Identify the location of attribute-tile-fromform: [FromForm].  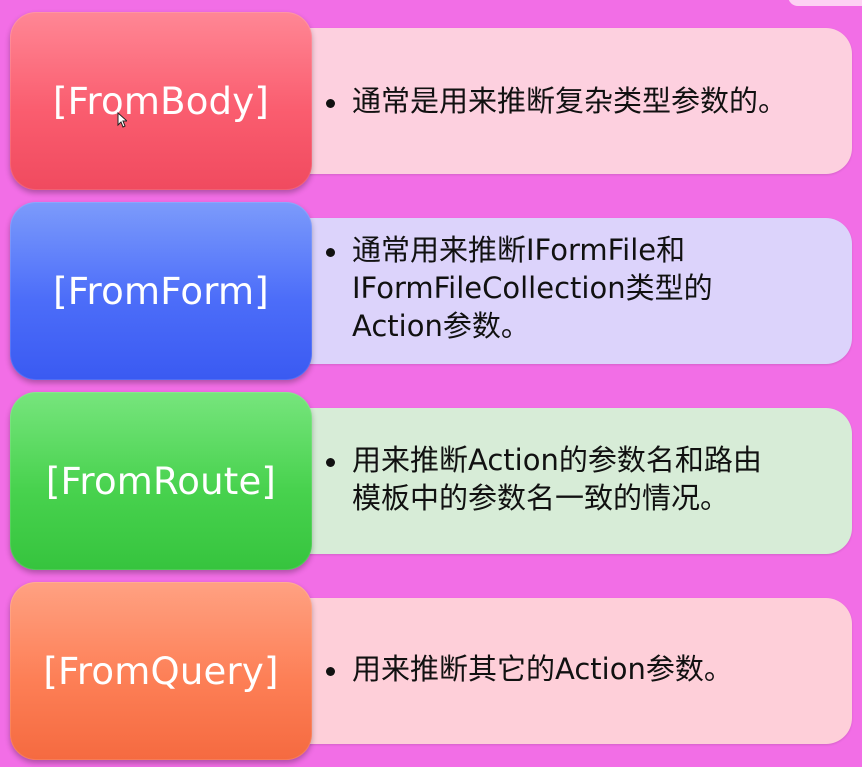
(161, 291).